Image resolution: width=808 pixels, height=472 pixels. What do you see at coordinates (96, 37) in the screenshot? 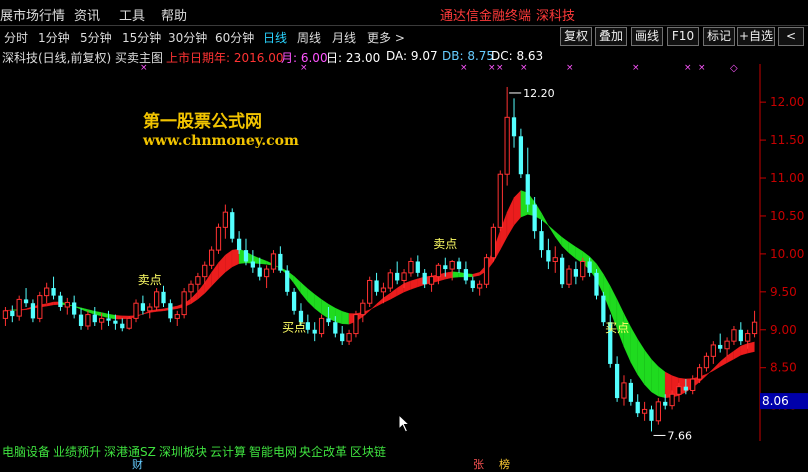
I see `period-tab-2: 5分钟` at bounding box center [96, 37].